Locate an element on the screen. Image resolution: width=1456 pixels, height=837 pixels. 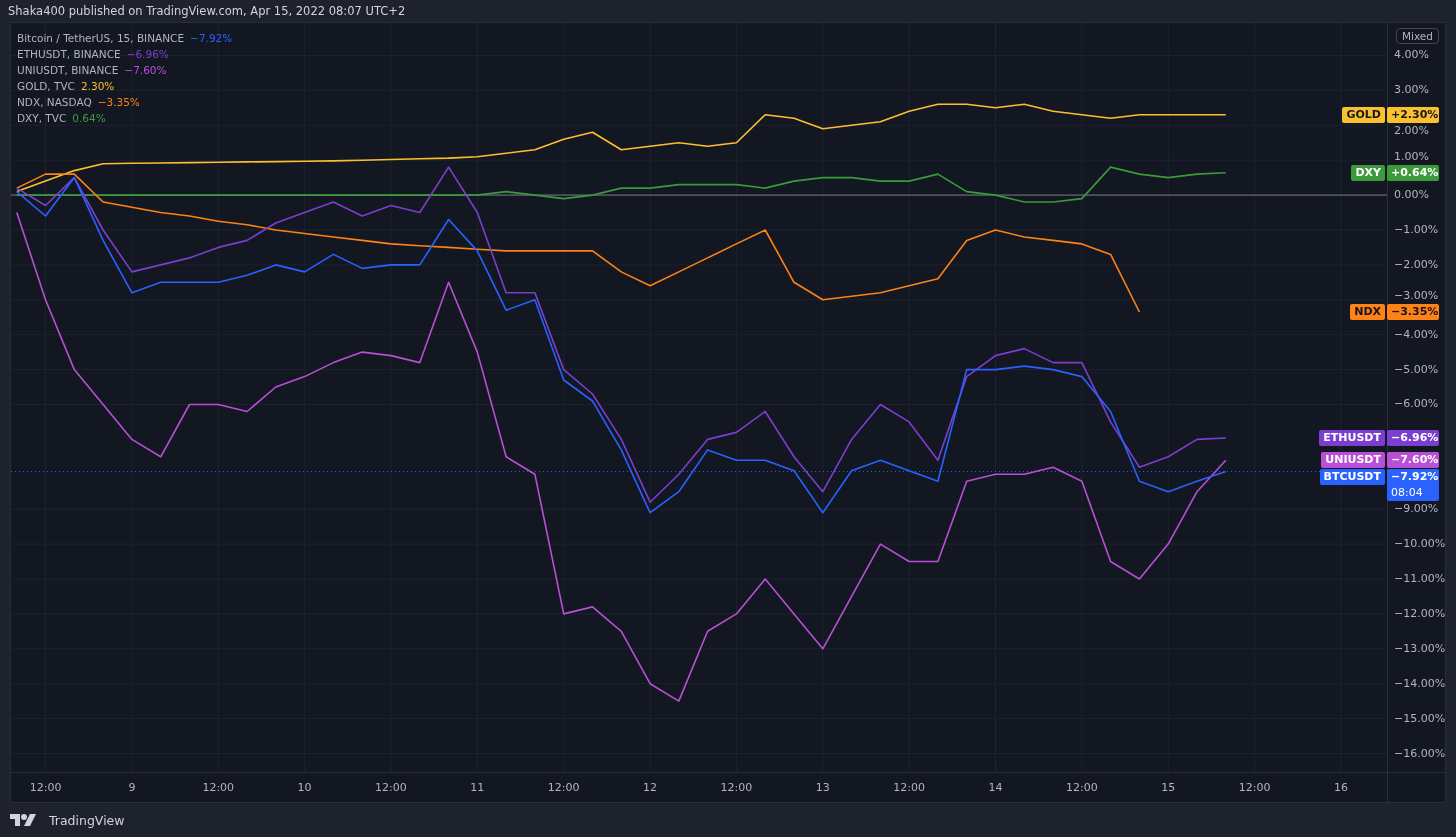
axis-label: 1.00% is located at coordinates (1411, 156).